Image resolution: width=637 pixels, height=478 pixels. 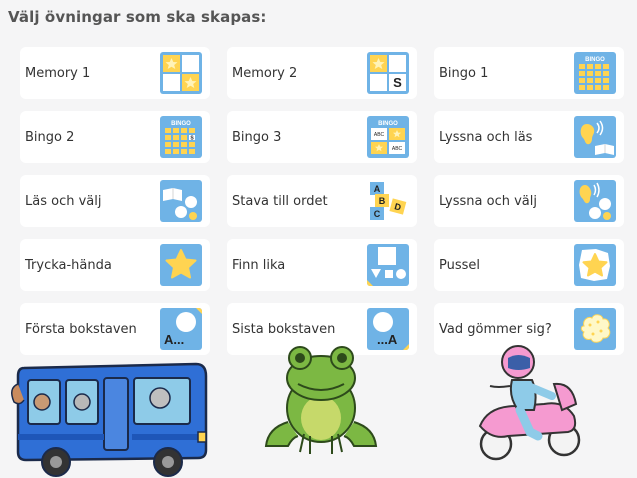 What do you see at coordinates (284, 329) in the screenshot?
I see `exercise-label: Sista bokstaven` at bounding box center [284, 329].